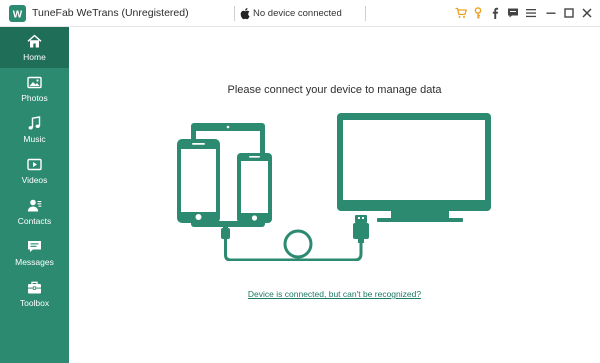  What do you see at coordinates (34, 123) in the screenshot?
I see `music-icon` at bounding box center [34, 123].